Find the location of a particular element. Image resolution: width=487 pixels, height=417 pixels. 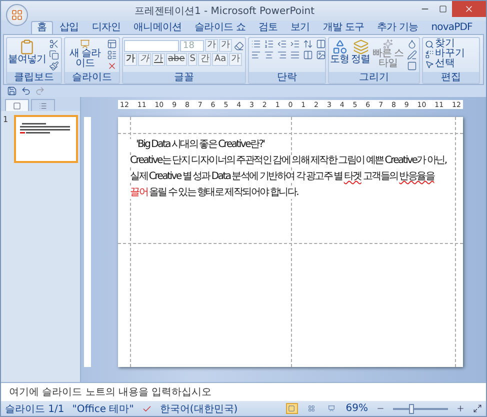

spell-check-icon is located at coordinates (147, 409).